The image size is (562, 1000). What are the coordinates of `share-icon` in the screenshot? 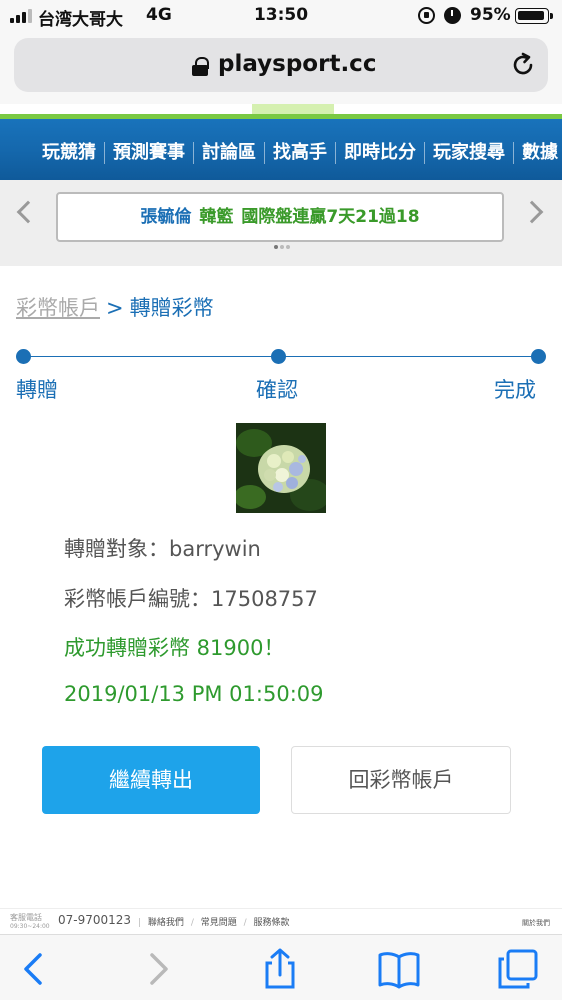 It's located at (280, 969).